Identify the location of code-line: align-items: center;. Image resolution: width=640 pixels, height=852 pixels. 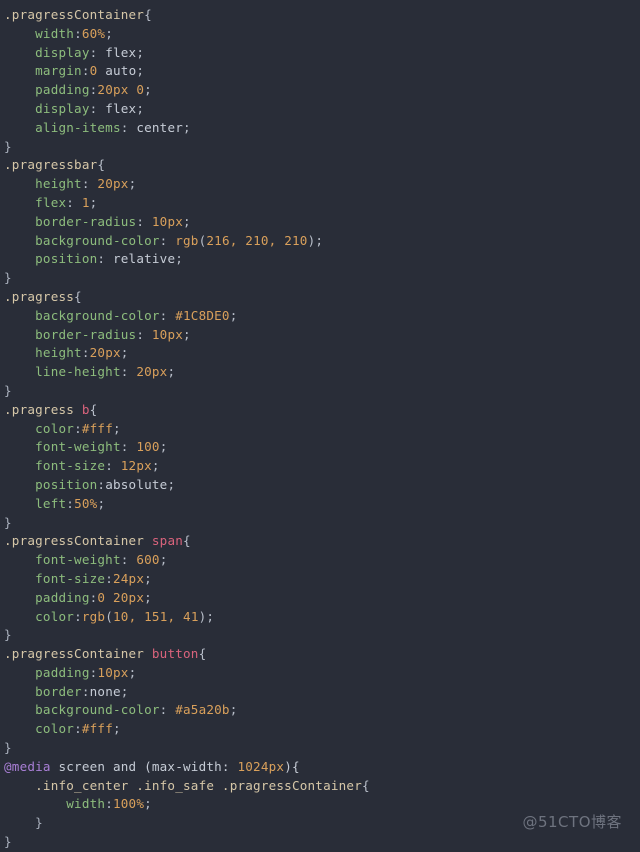
(320, 128).